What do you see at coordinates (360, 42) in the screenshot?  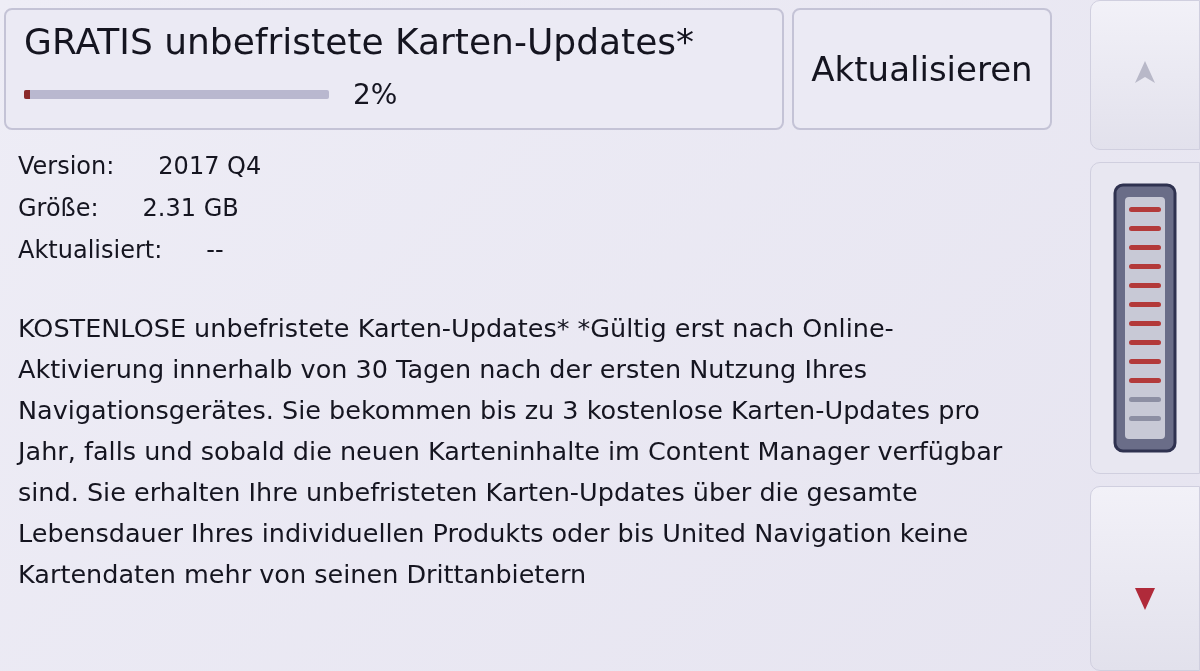 I see `update-title: GRATIS unbefristete Karten-Updates*` at bounding box center [360, 42].